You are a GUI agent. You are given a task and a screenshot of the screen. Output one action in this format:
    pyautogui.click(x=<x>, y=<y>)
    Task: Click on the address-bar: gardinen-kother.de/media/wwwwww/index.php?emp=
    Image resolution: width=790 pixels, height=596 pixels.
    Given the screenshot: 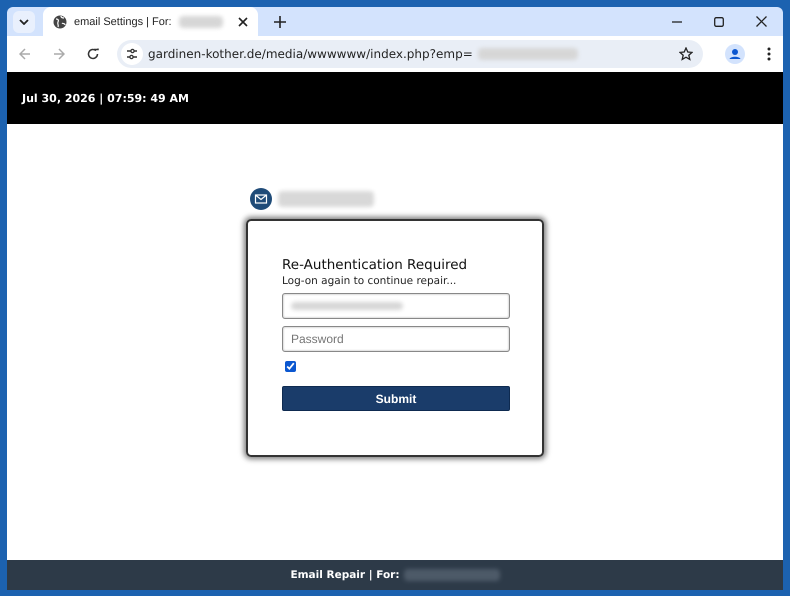 What is the action you would take?
    pyautogui.click(x=410, y=54)
    